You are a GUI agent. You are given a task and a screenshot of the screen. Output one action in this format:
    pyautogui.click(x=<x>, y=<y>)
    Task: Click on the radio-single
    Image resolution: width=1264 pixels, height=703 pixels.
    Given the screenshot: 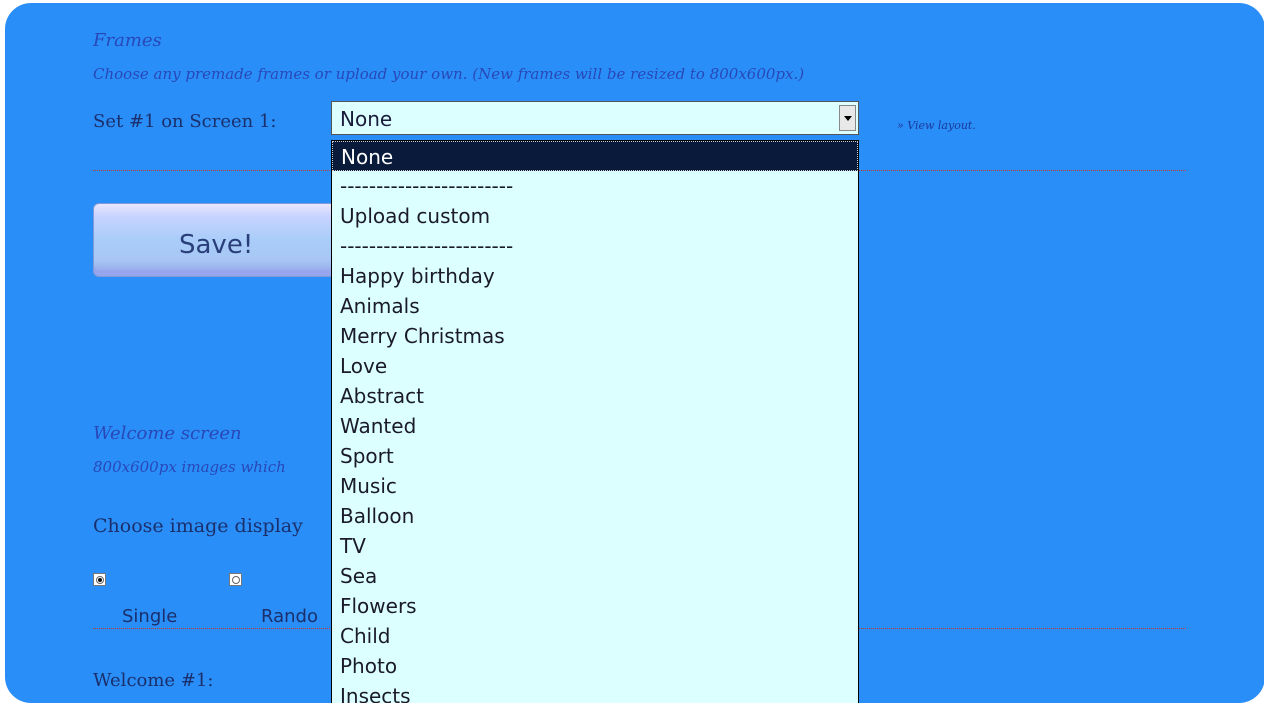 What is the action you would take?
    pyautogui.click(x=99, y=579)
    